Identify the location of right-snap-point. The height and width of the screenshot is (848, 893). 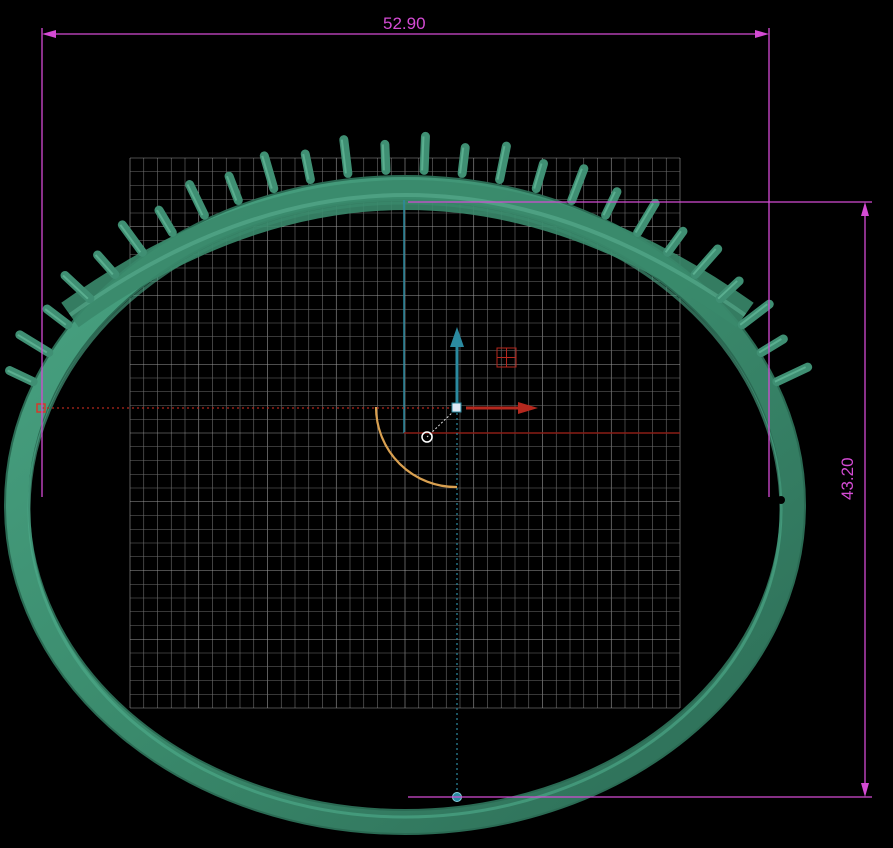
(781, 500).